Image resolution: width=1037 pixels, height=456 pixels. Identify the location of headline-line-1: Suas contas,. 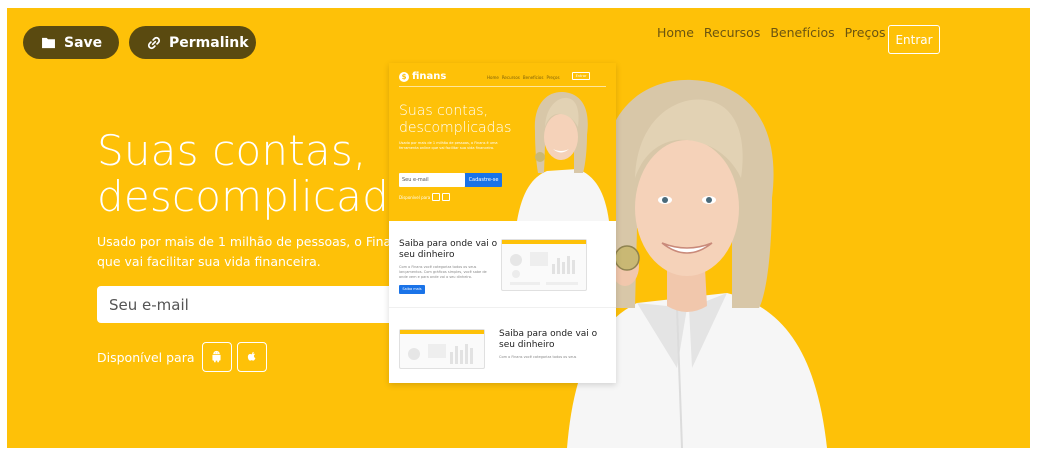
(232, 150).